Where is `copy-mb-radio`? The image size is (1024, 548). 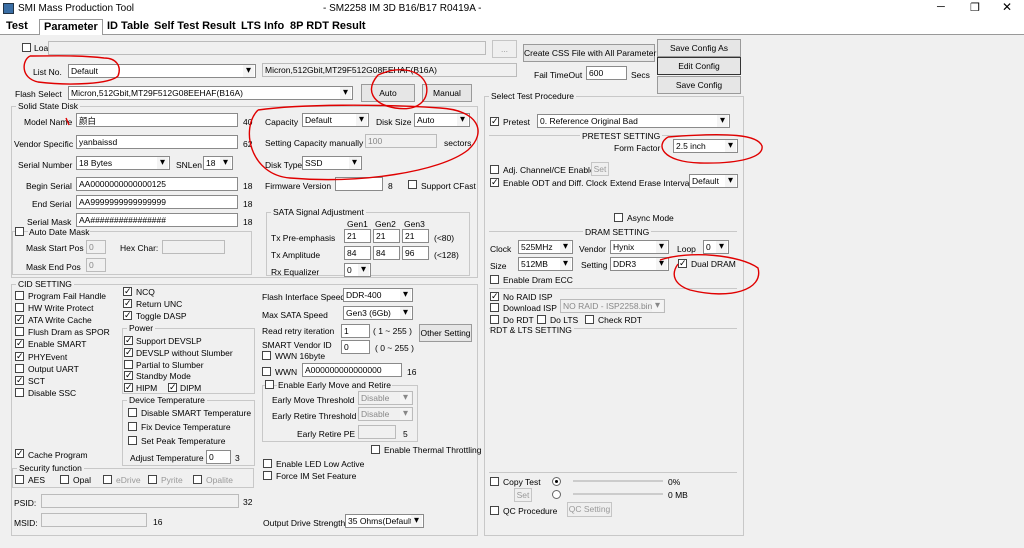
copy-mb-radio is located at coordinates (556, 494).